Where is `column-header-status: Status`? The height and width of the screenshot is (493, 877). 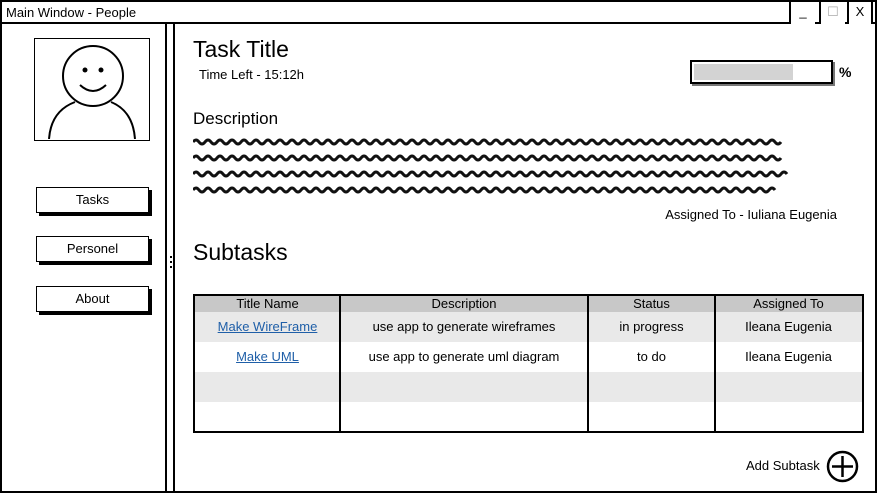
column-header-status: Status is located at coordinates (651, 304).